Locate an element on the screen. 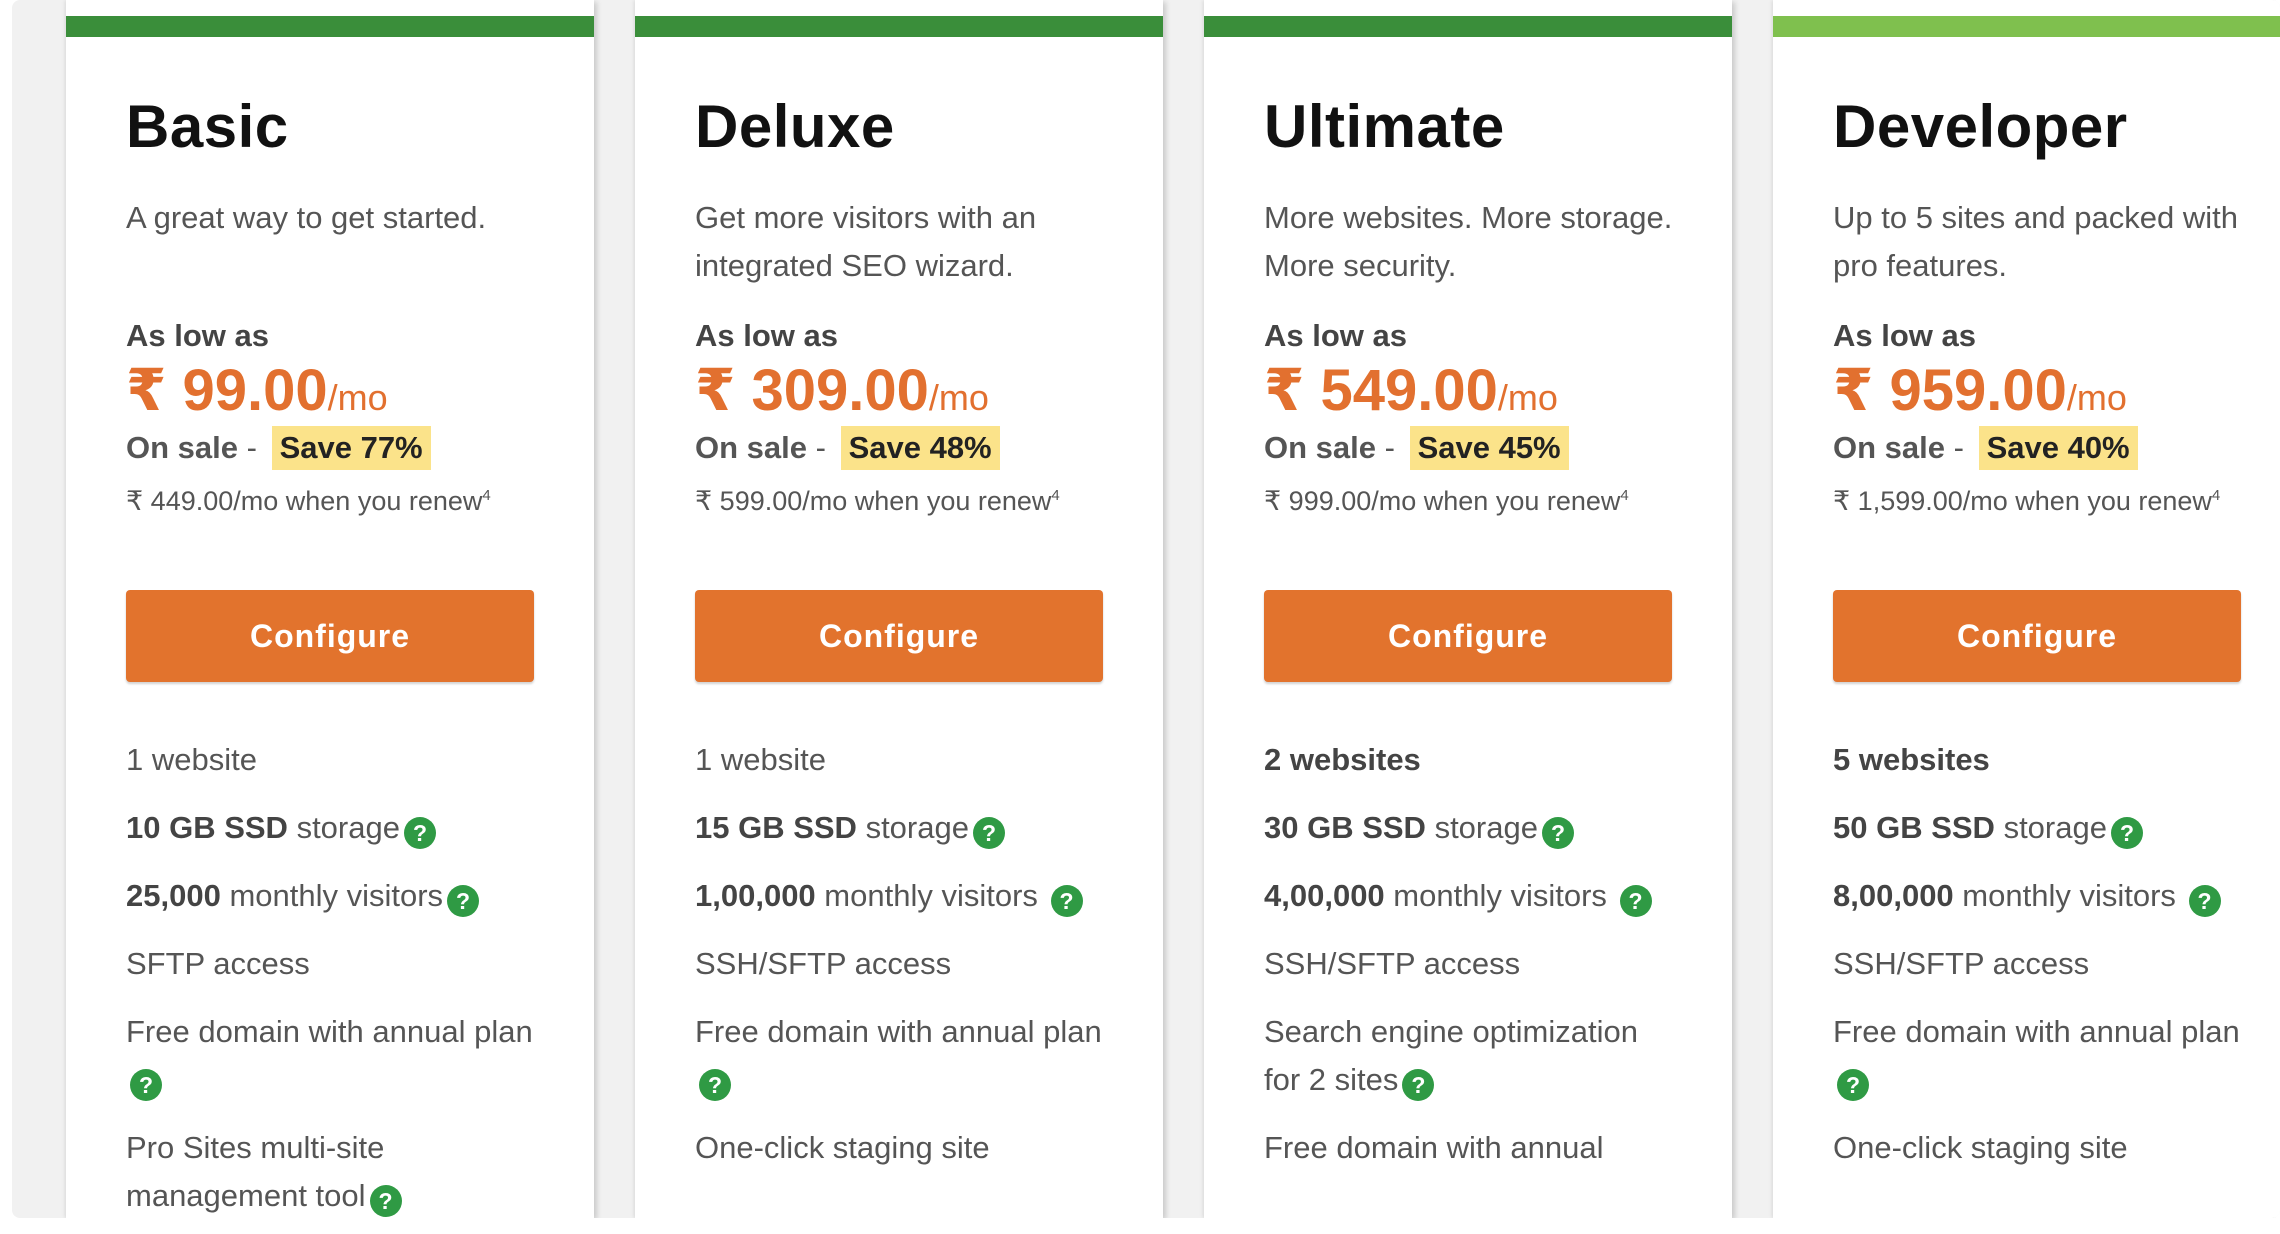  feature-storage: 50 GB SSD storage? is located at coordinates (2038, 828).